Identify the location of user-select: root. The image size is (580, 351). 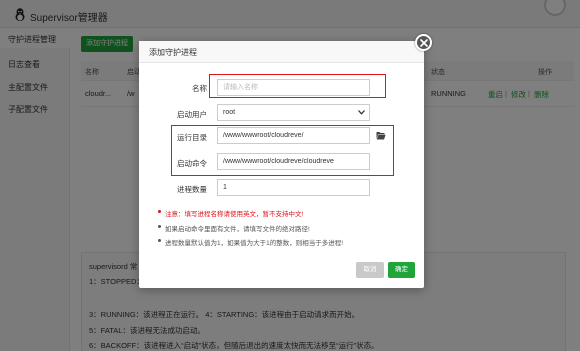
(293, 112).